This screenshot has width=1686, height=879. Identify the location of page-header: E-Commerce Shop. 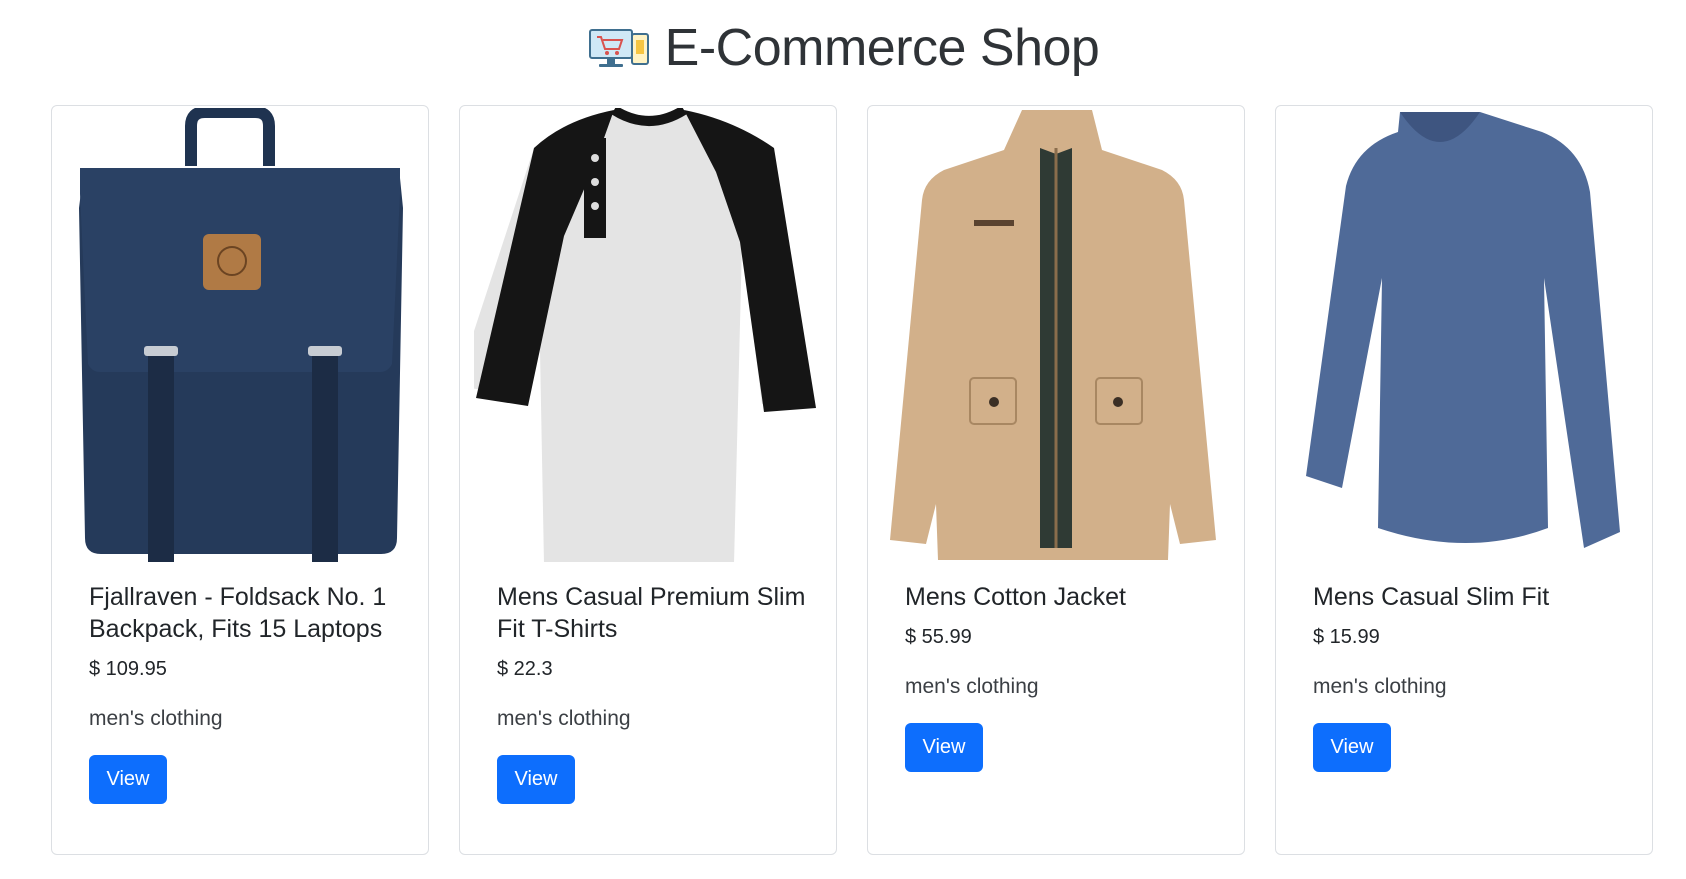
(843, 48).